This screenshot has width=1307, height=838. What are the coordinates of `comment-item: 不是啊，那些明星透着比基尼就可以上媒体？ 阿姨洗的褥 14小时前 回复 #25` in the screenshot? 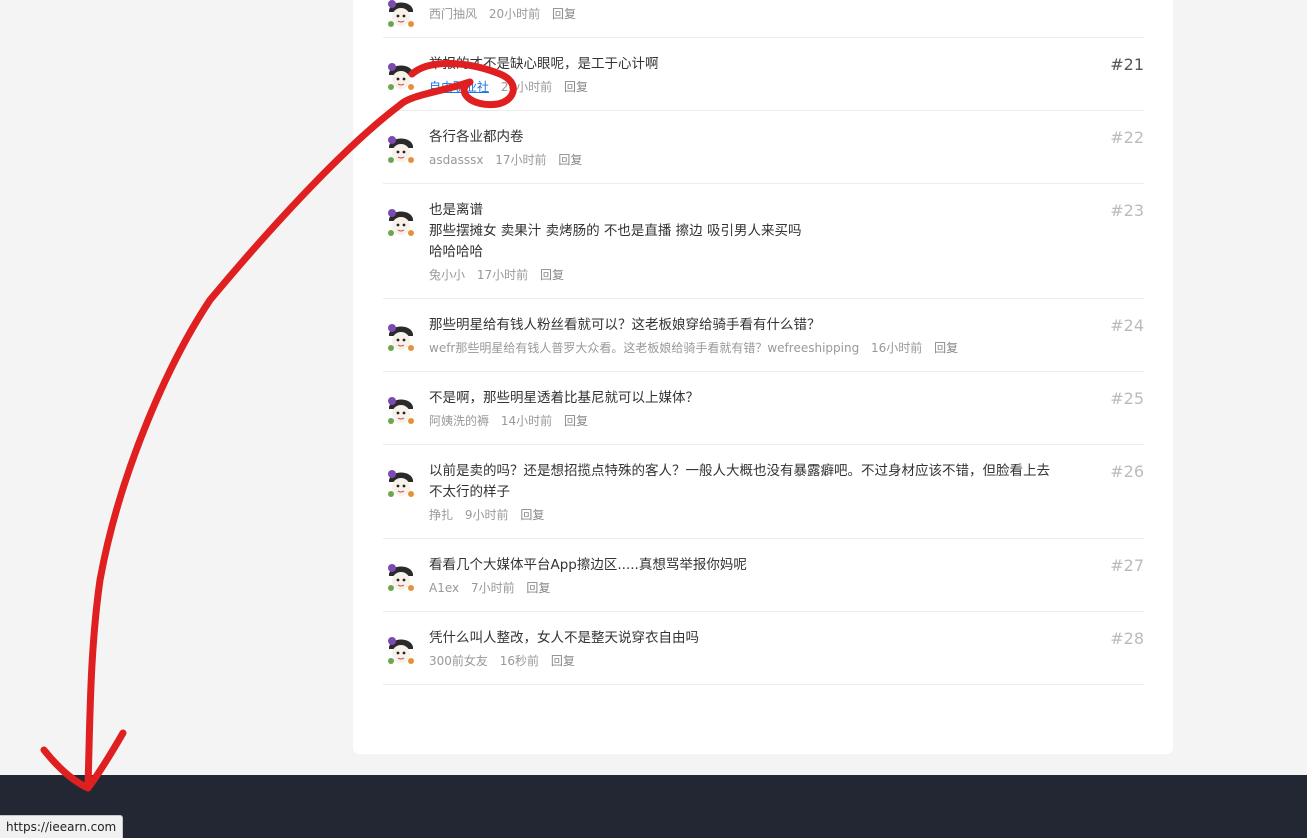 It's located at (763, 408).